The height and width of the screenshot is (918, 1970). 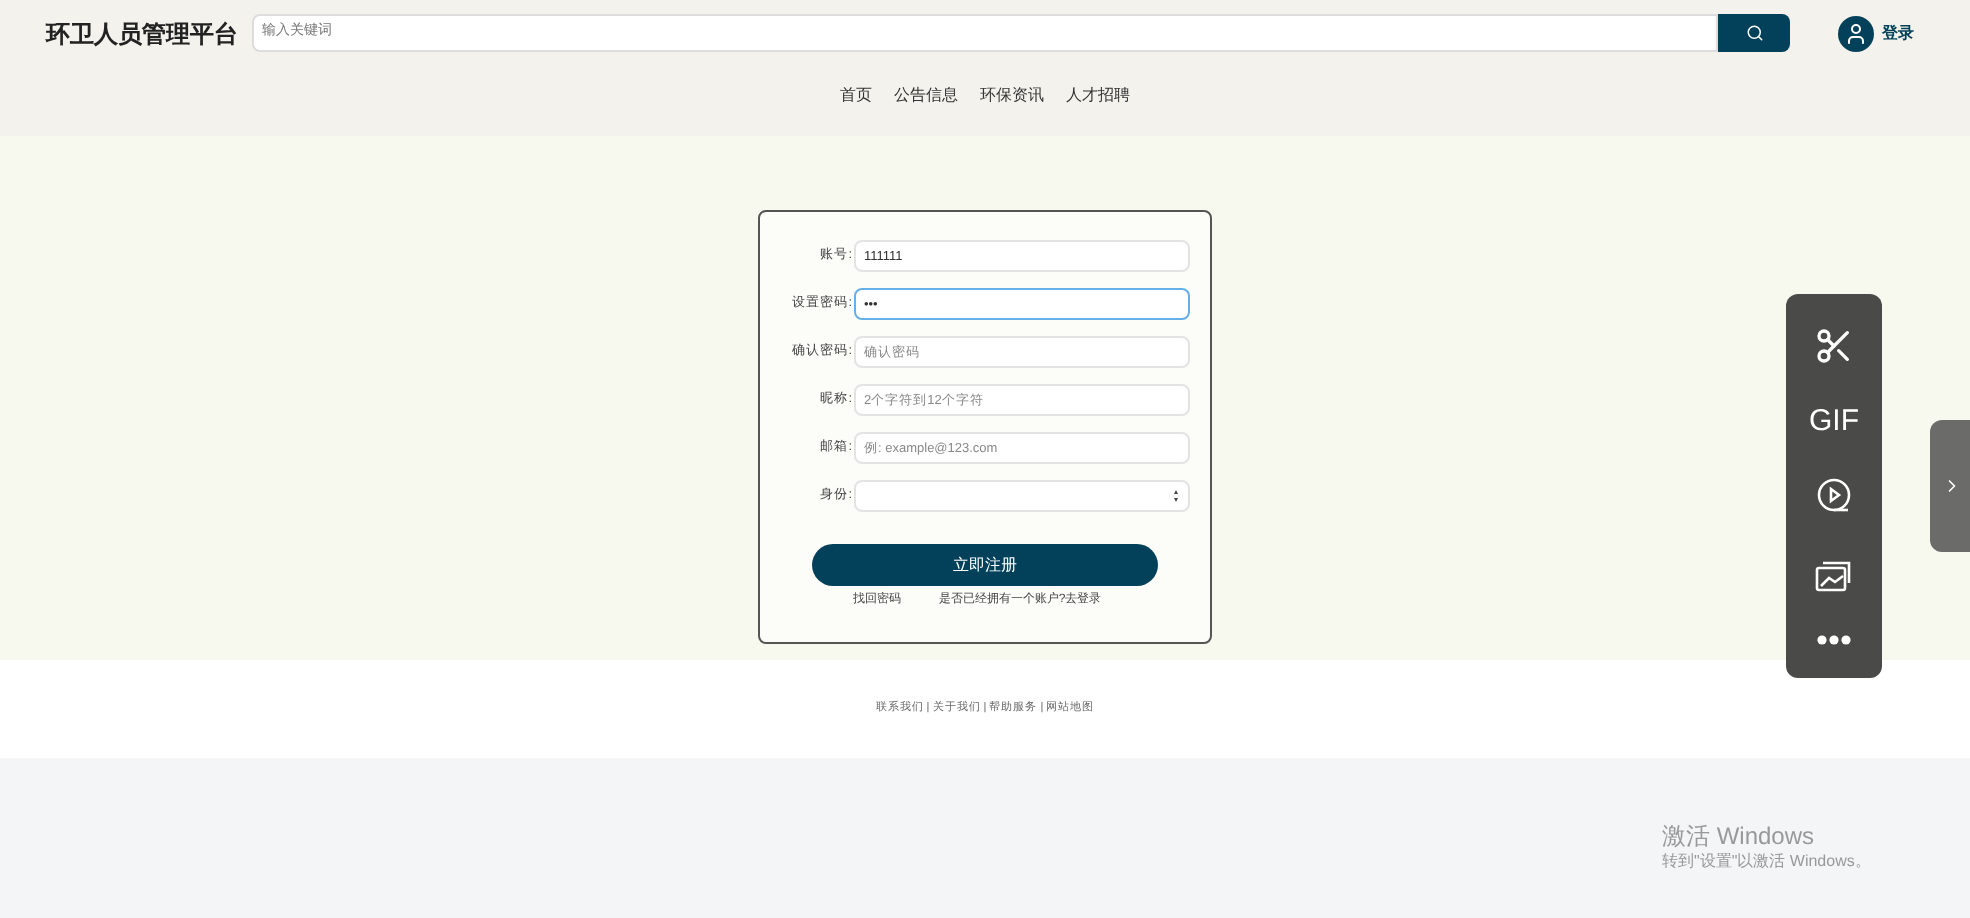 I want to click on activation-title: 激活 Windows, so click(x=1739, y=837).